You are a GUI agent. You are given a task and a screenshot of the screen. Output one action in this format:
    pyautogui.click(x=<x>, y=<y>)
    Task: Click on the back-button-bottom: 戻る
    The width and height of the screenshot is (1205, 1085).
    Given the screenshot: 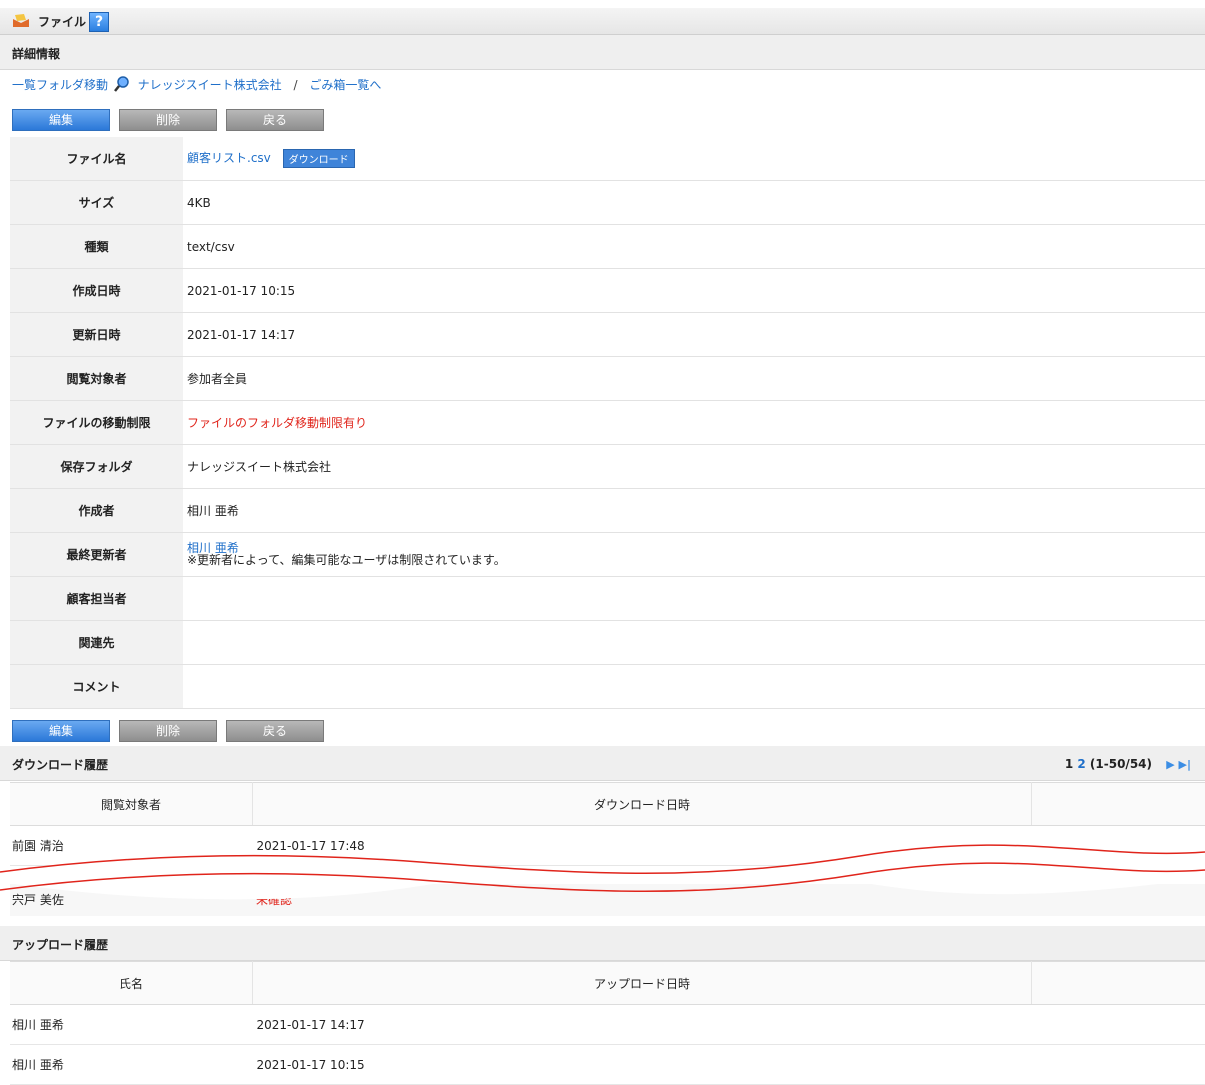 What is the action you would take?
    pyautogui.click(x=275, y=731)
    